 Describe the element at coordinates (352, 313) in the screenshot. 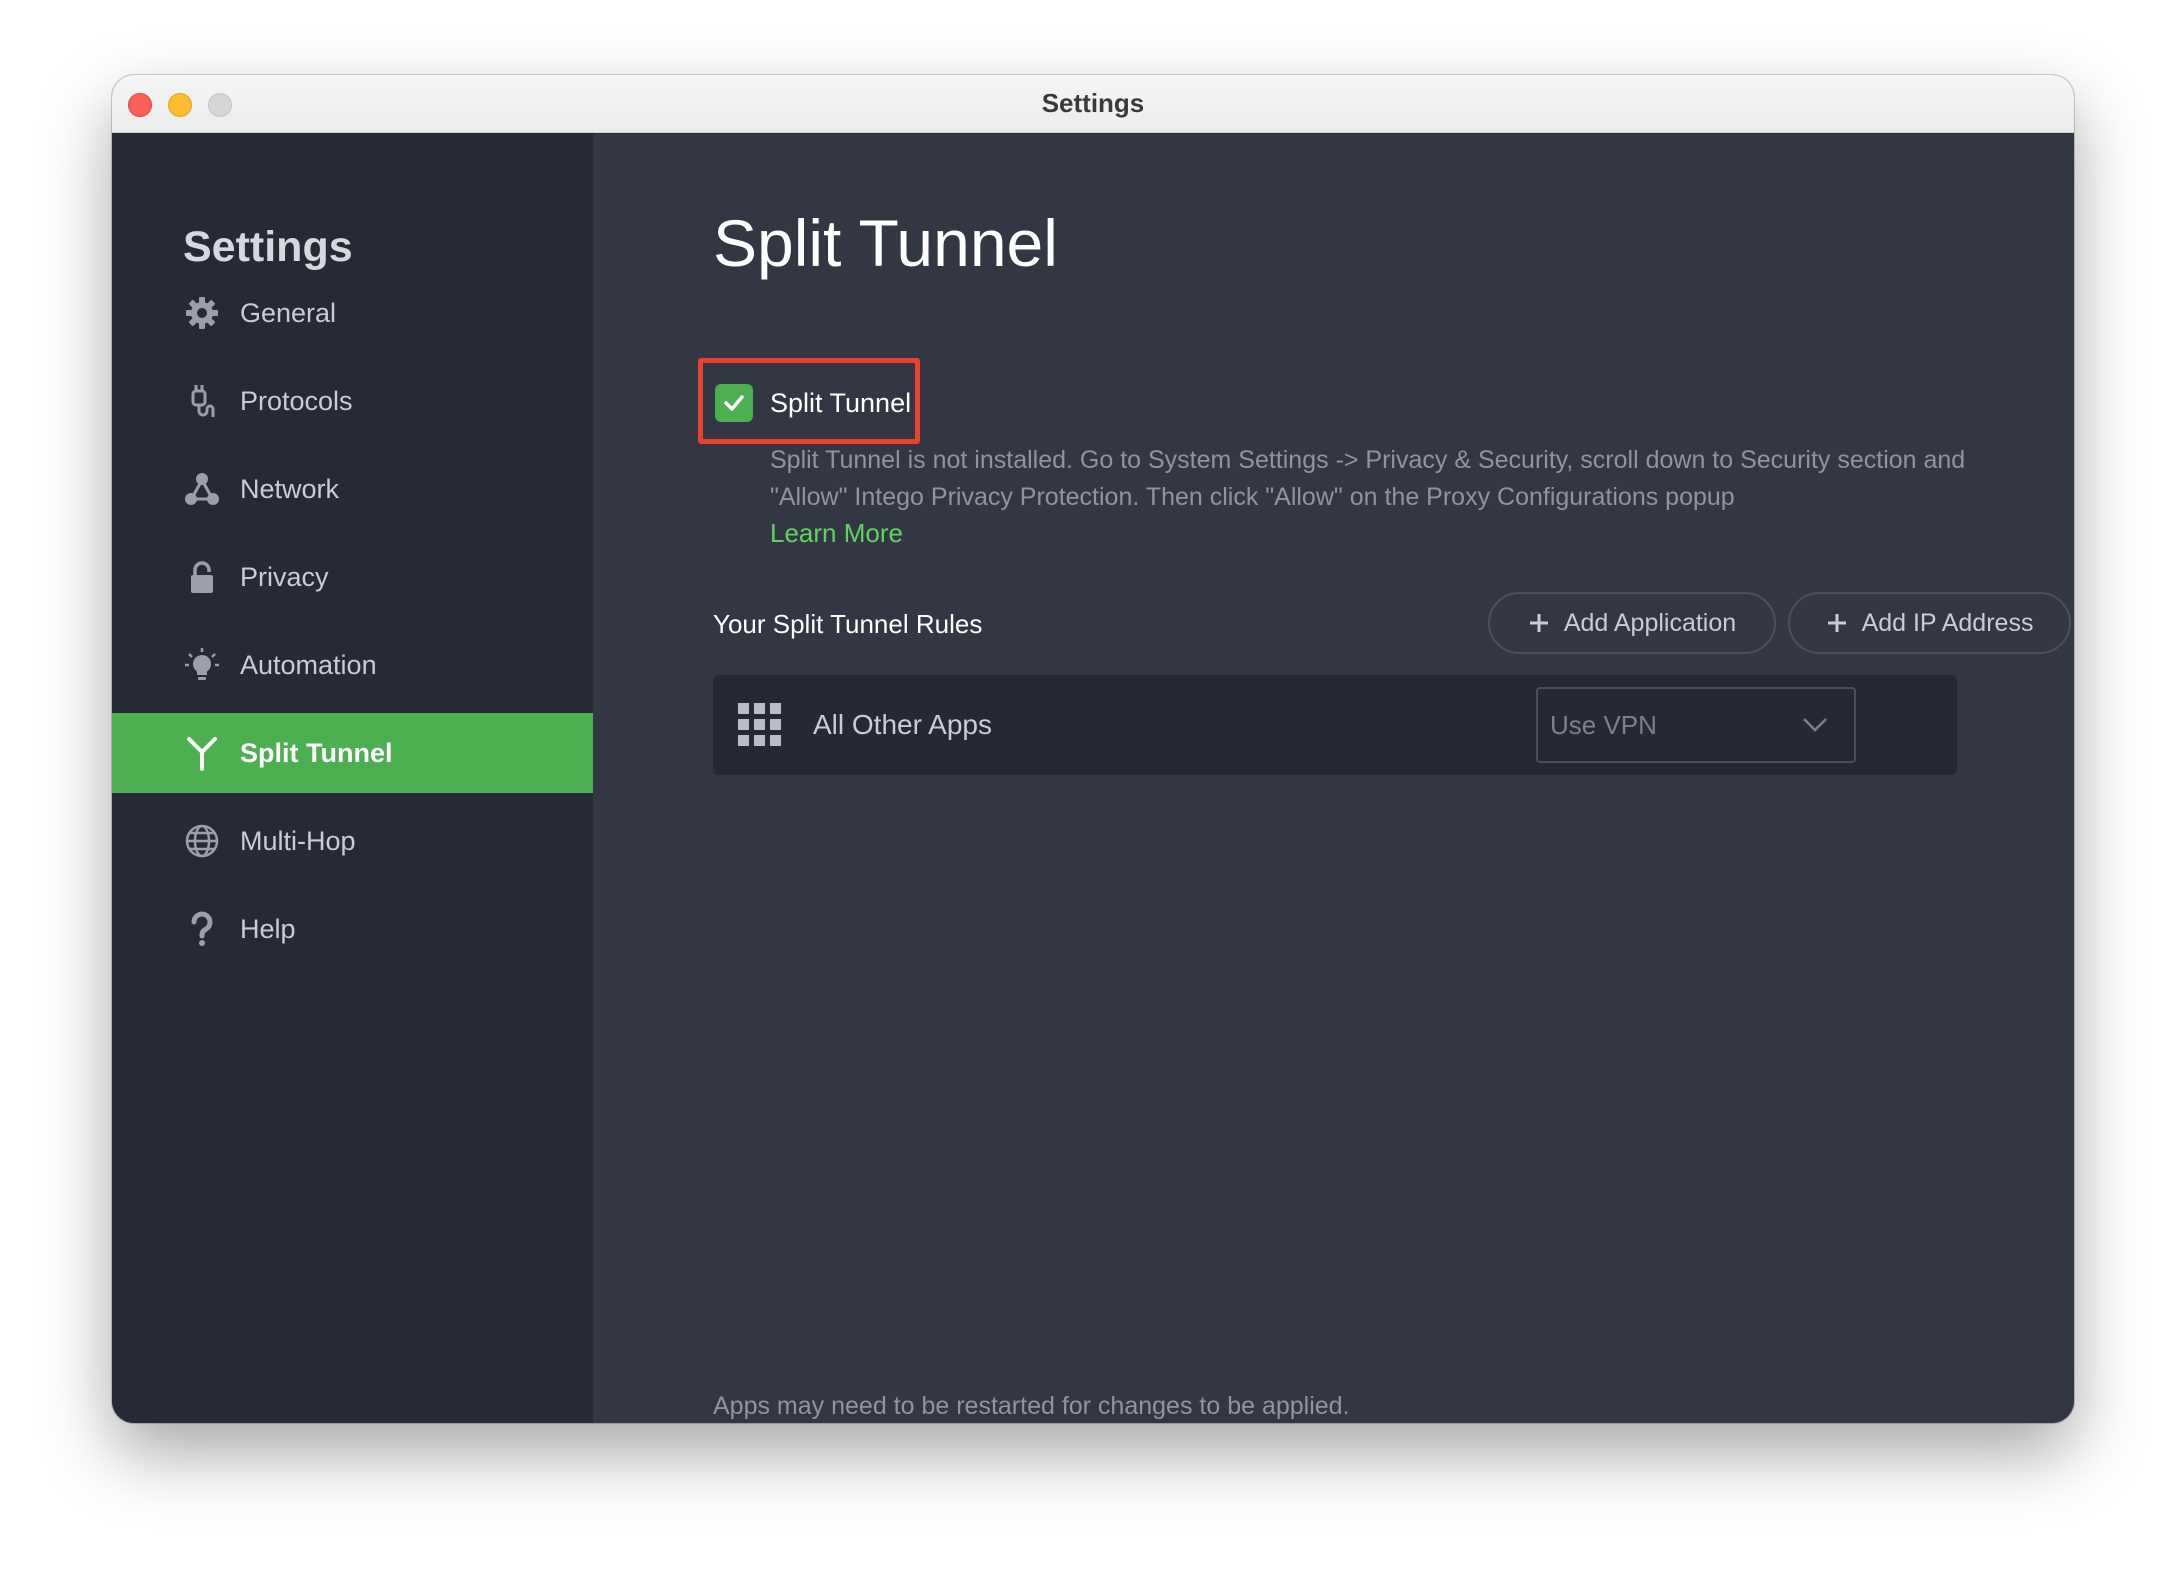

I see `sidebar-item-general: General` at that location.